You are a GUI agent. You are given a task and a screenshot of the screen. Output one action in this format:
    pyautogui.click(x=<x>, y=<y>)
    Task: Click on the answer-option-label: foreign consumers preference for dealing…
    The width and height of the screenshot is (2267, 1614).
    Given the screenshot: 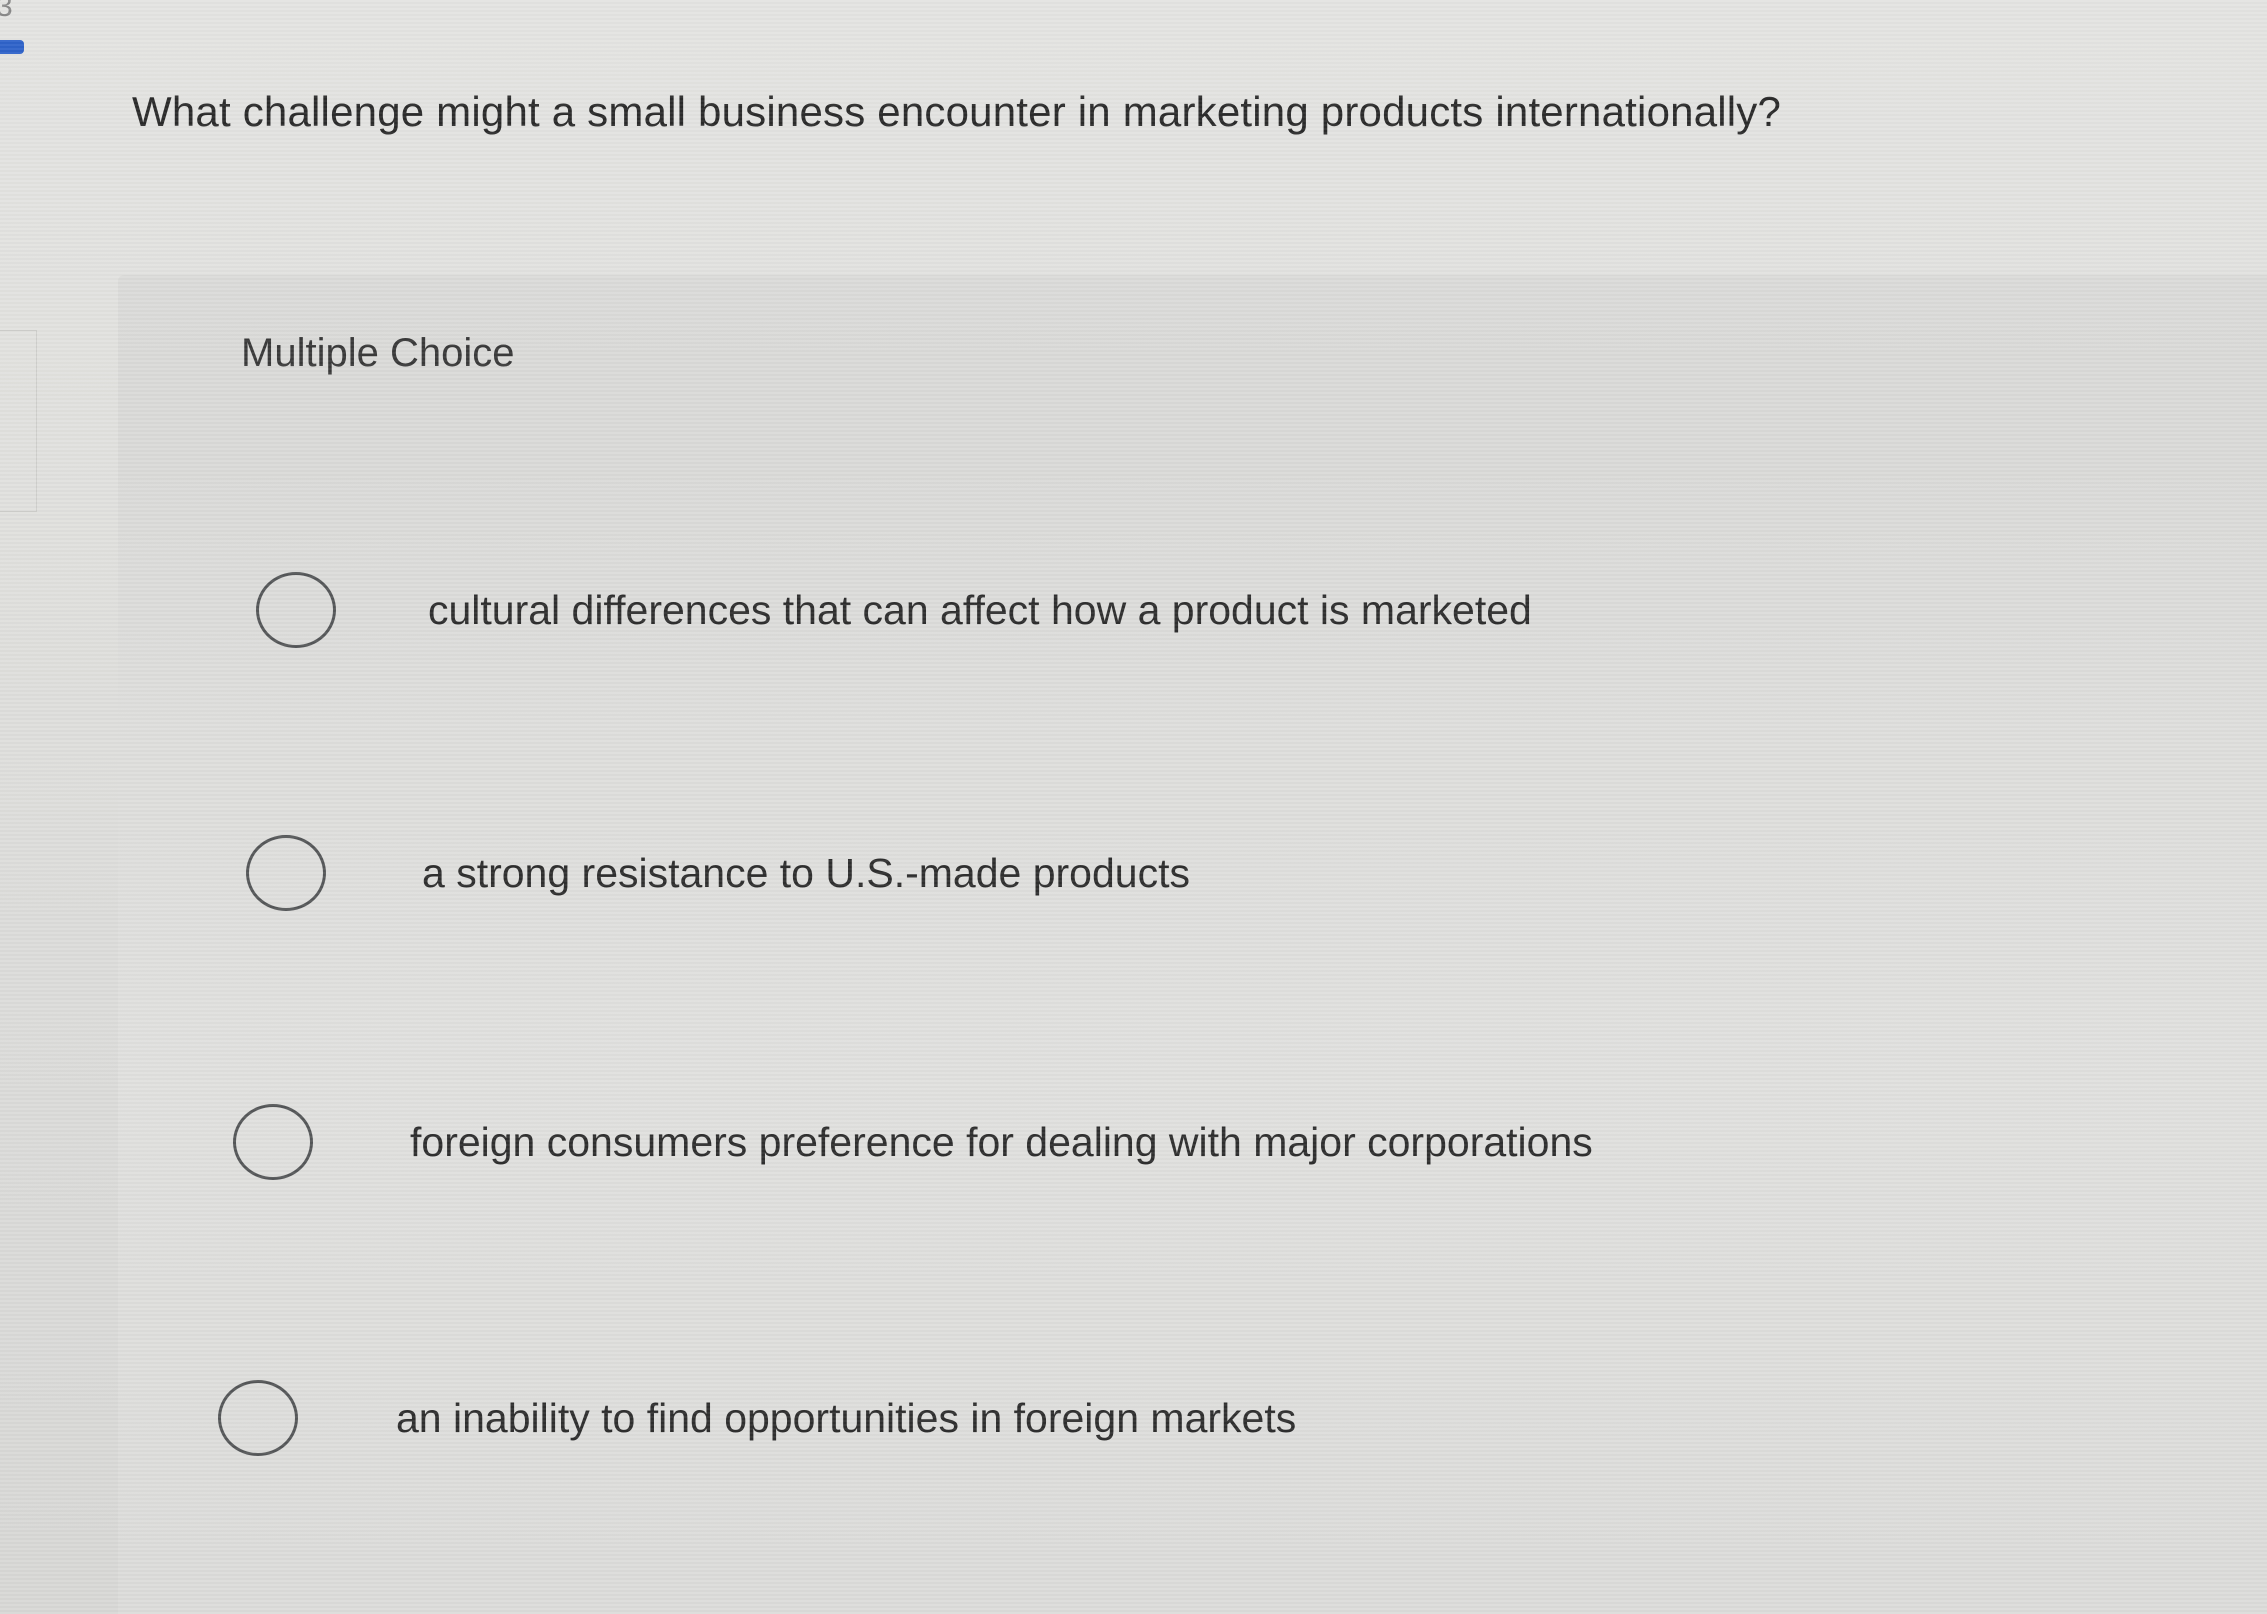 What is the action you would take?
    pyautogui.click(x=1001, y=1142)
    